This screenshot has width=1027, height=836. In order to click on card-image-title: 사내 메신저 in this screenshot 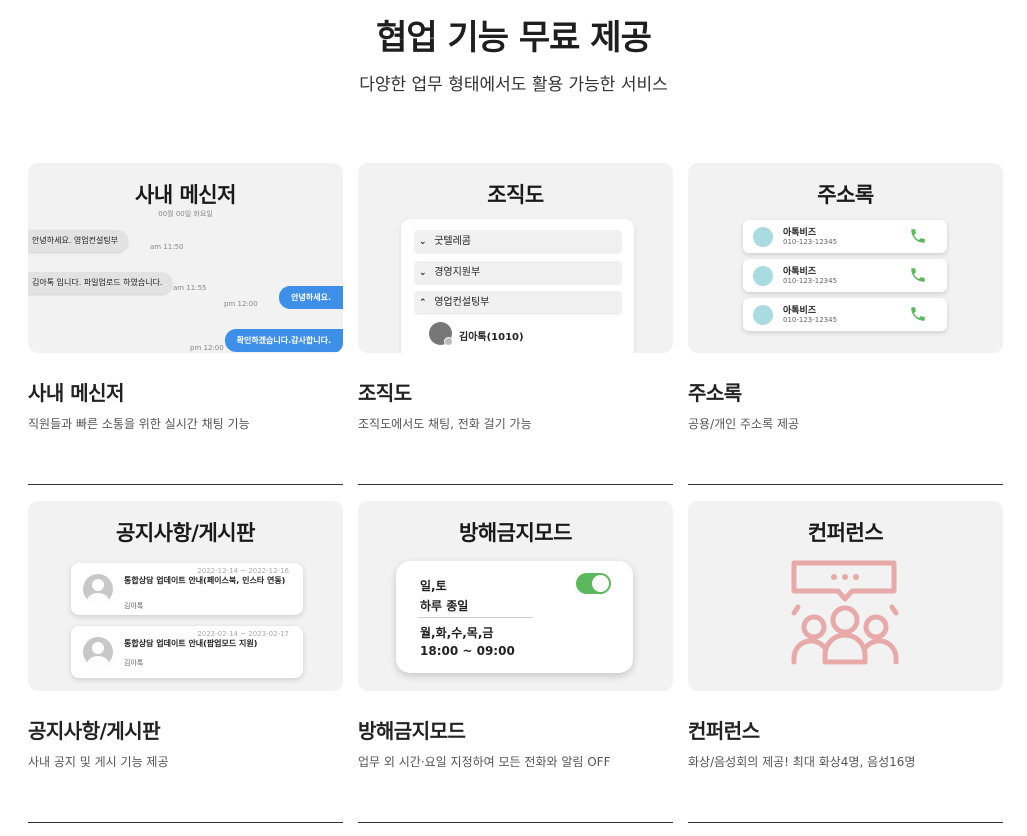, I will do `click(185, 195)`.